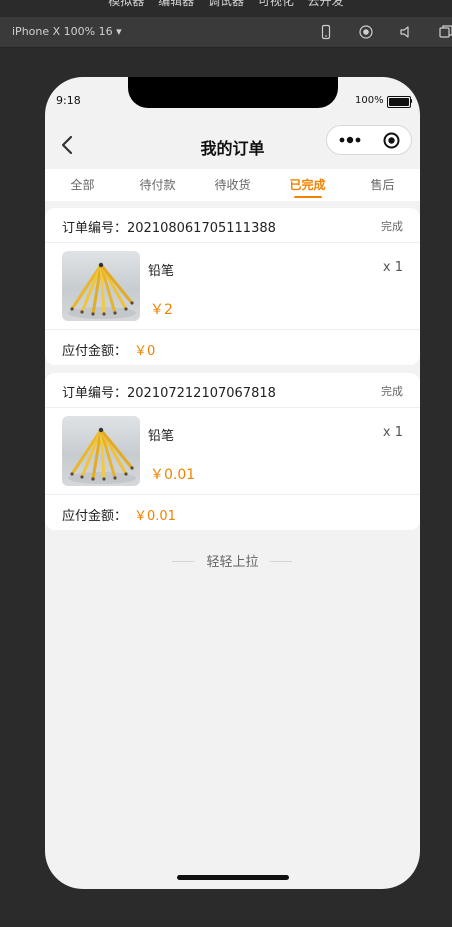 Image resolution: width=452 pixels, height=927 pixels. What do you see at coordinates (169, 393) in the screenshot?
I see `order-number: 订单编号：202107212107067818` at bounding box center [169, 393].